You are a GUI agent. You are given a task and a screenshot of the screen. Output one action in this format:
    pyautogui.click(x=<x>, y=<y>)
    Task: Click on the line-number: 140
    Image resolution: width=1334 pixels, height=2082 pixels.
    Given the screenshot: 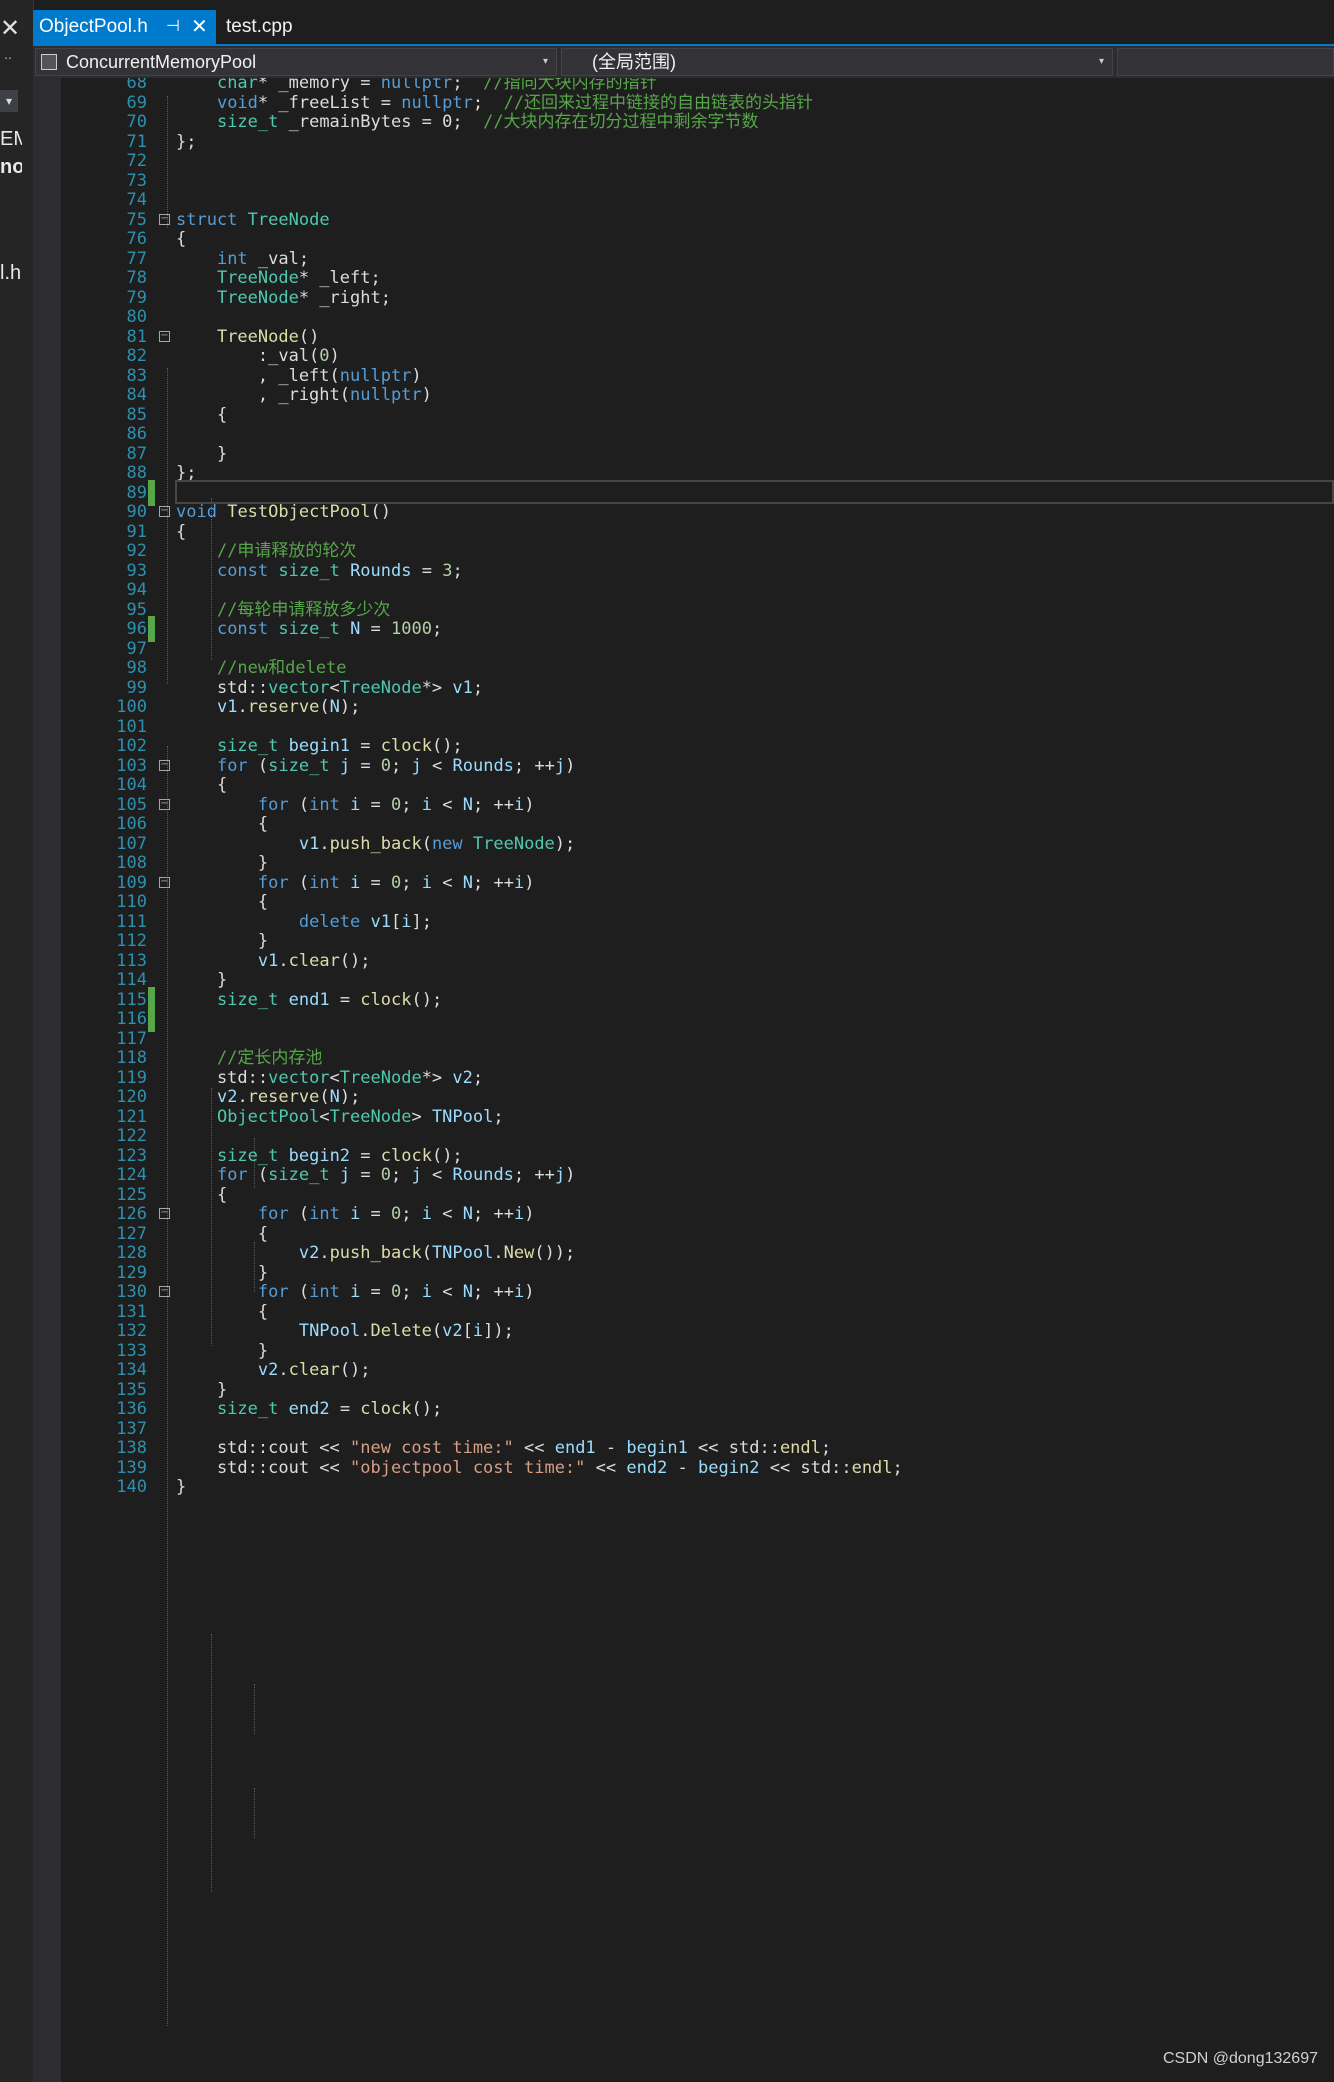 What is the action you would take?
    pyautogui.click(x=131, y=1487)
    